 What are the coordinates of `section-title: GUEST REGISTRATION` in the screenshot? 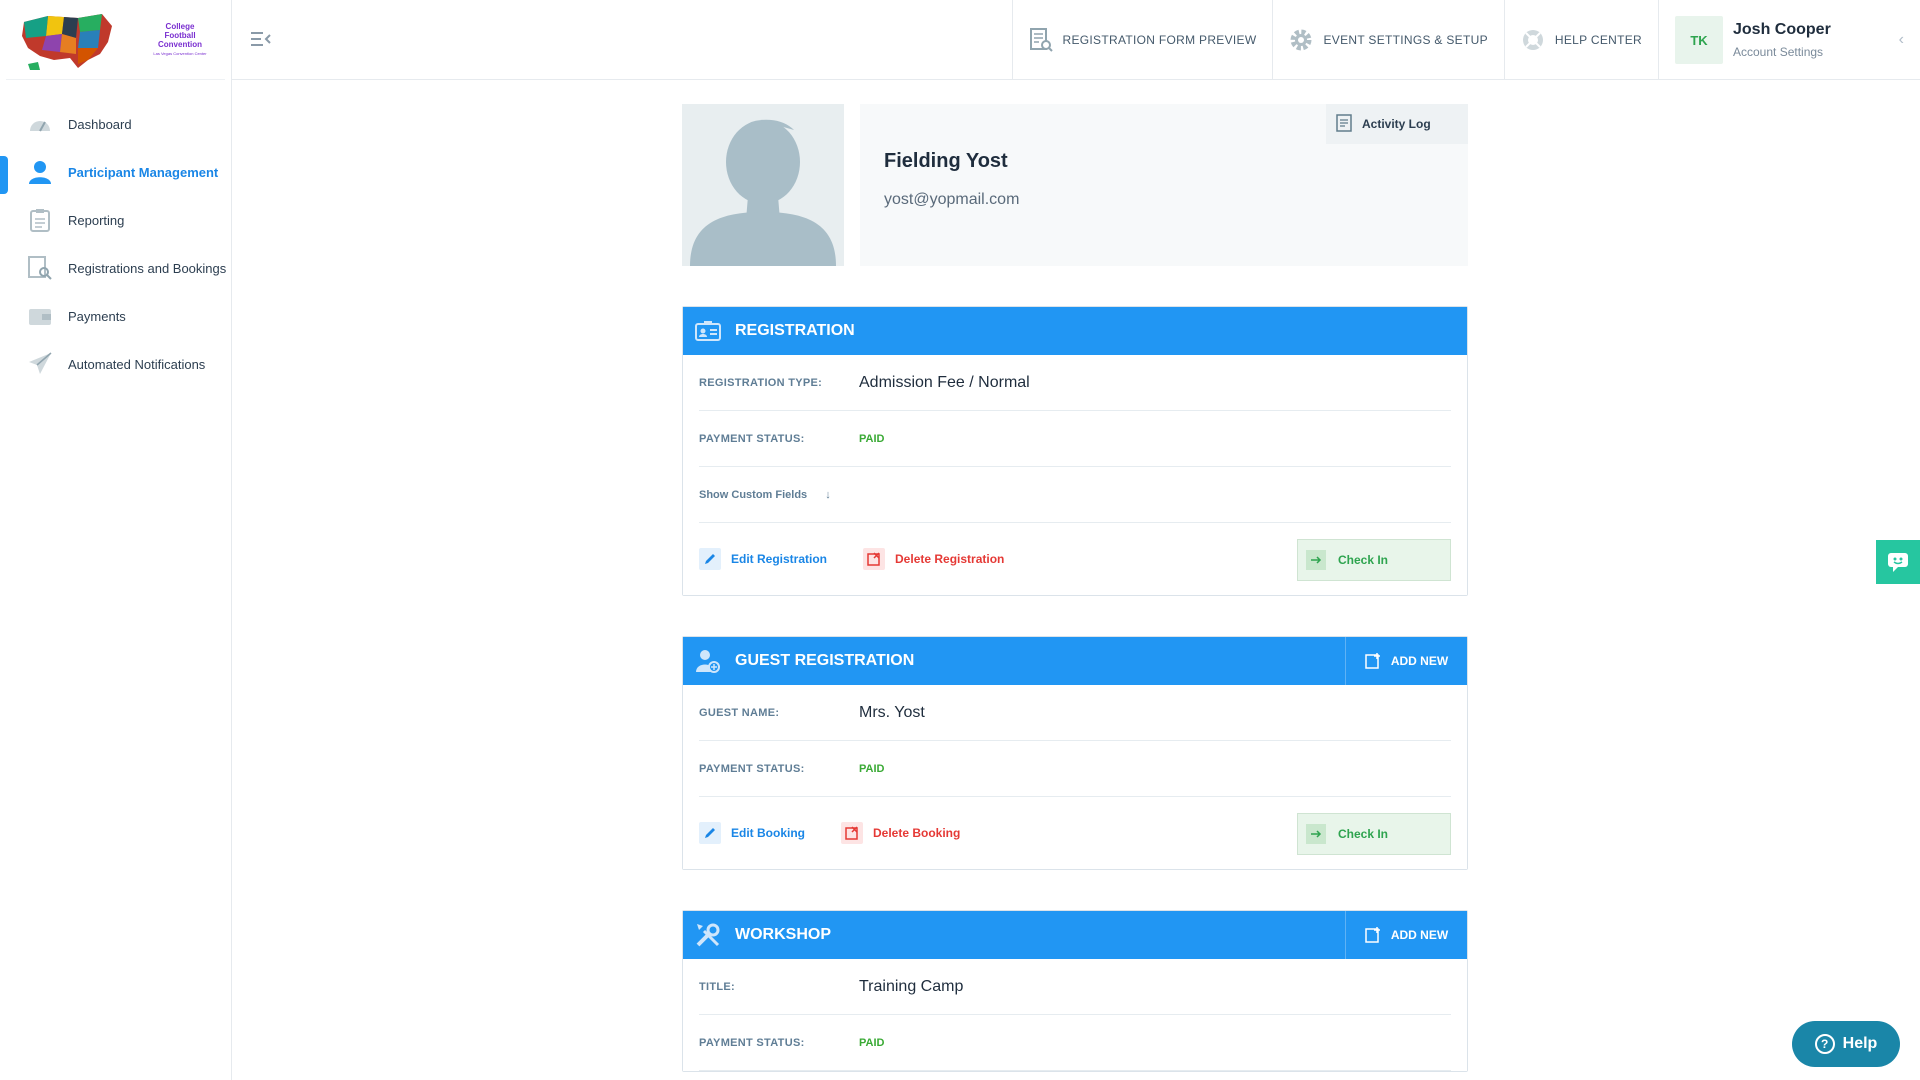 It's located at (825, 660).